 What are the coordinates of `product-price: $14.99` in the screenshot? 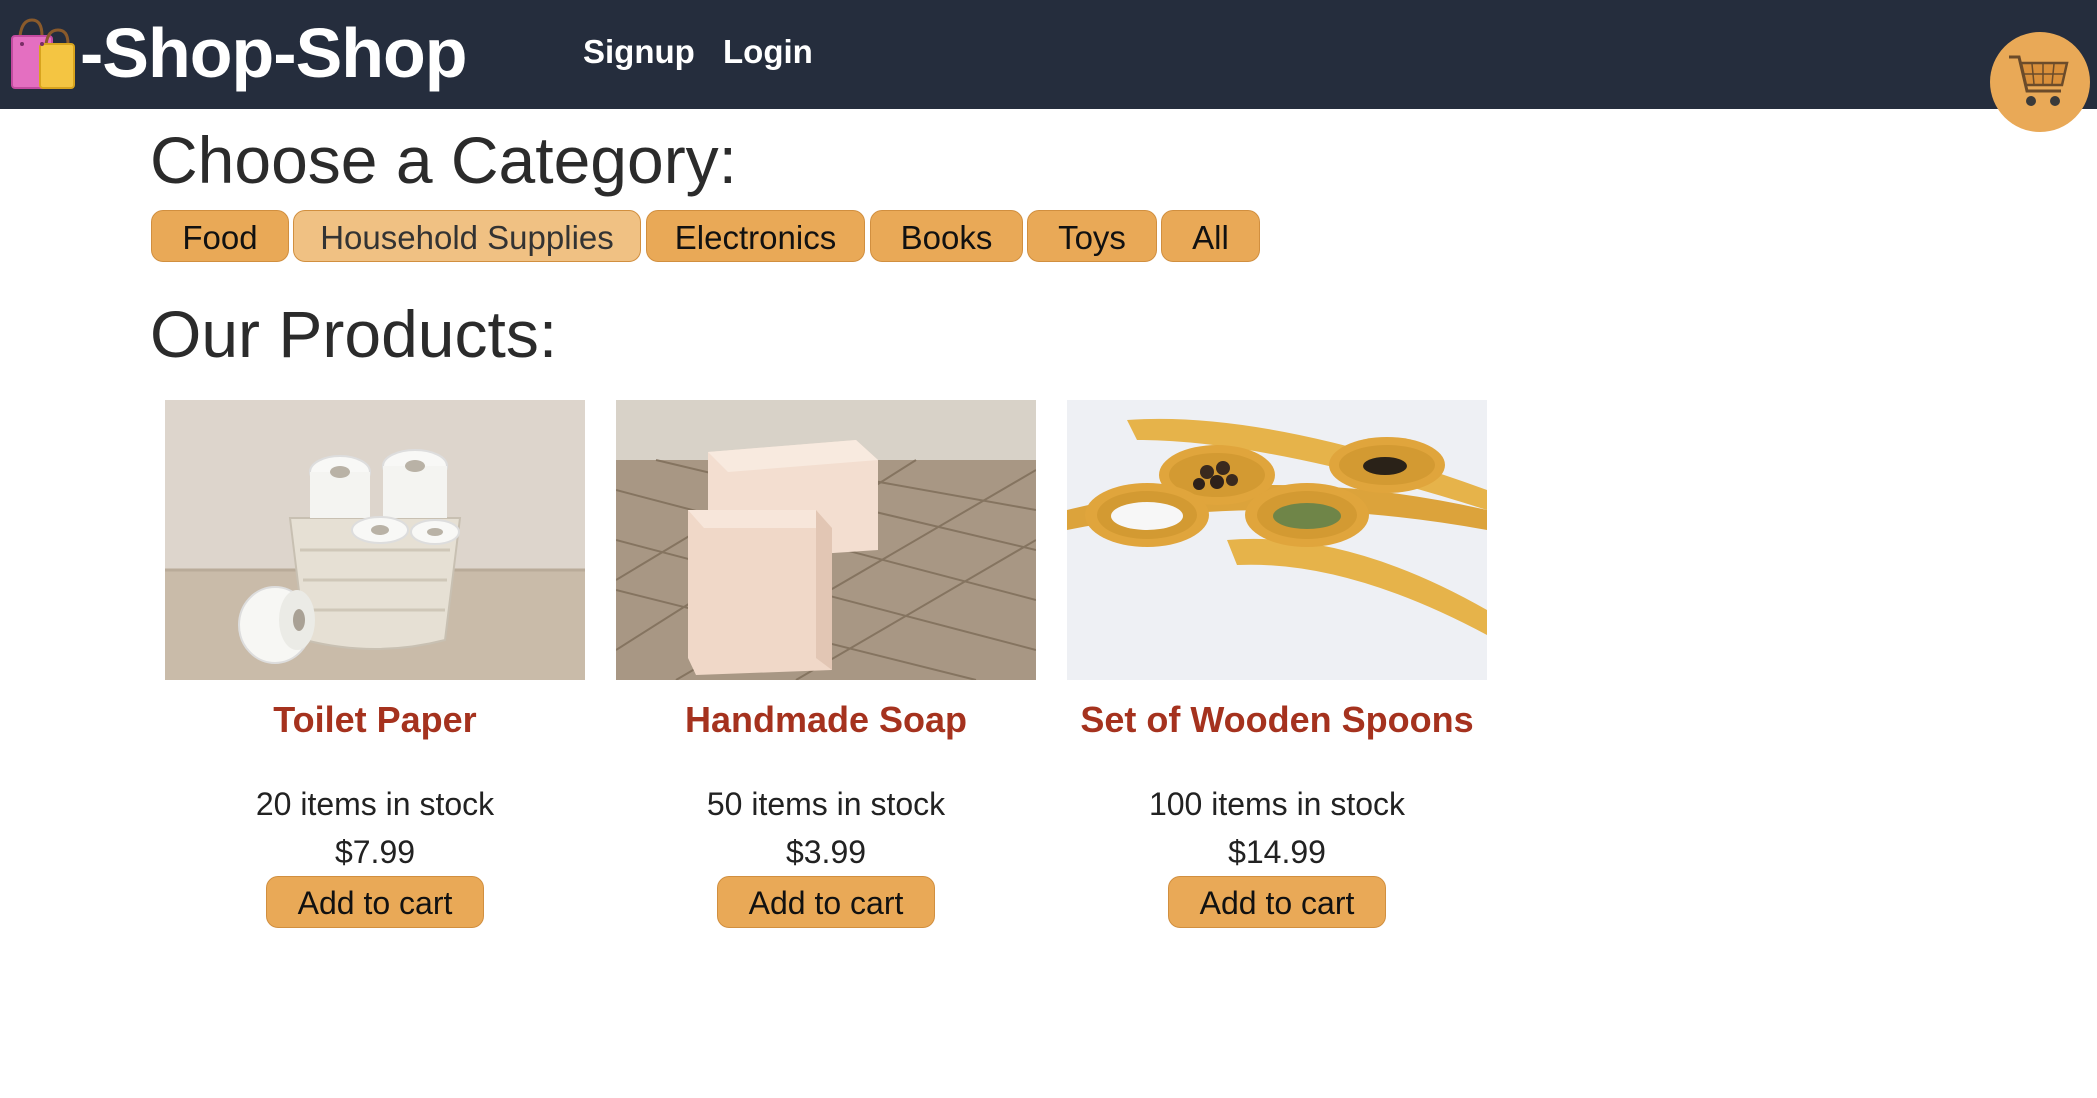 It's located at (1277, 852).